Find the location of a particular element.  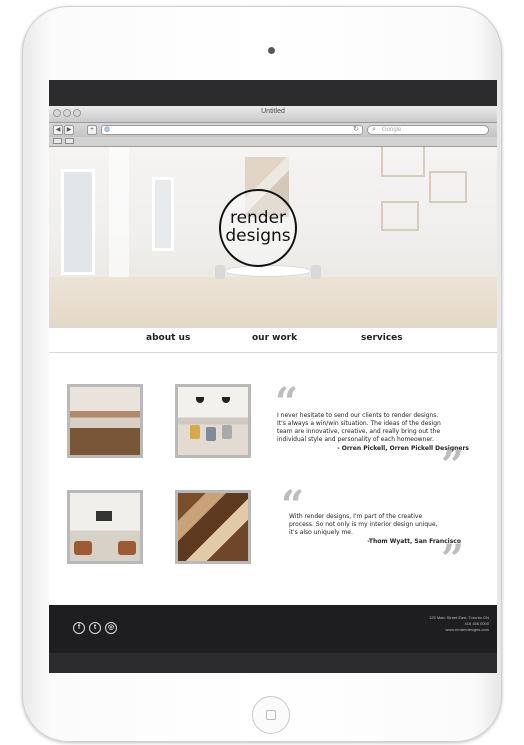

browser-toolbar: ◀ ▶ + ◍ ↻ ⌕ Google is located at coordinates (273, 130).